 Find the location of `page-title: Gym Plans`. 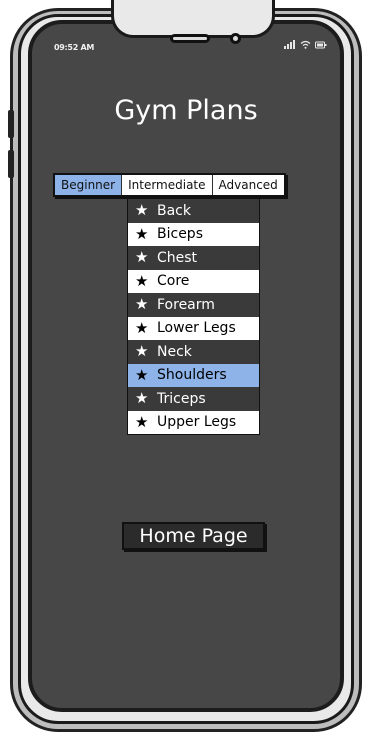

page-title: Gym Plans is located at coordinates (186, 110).